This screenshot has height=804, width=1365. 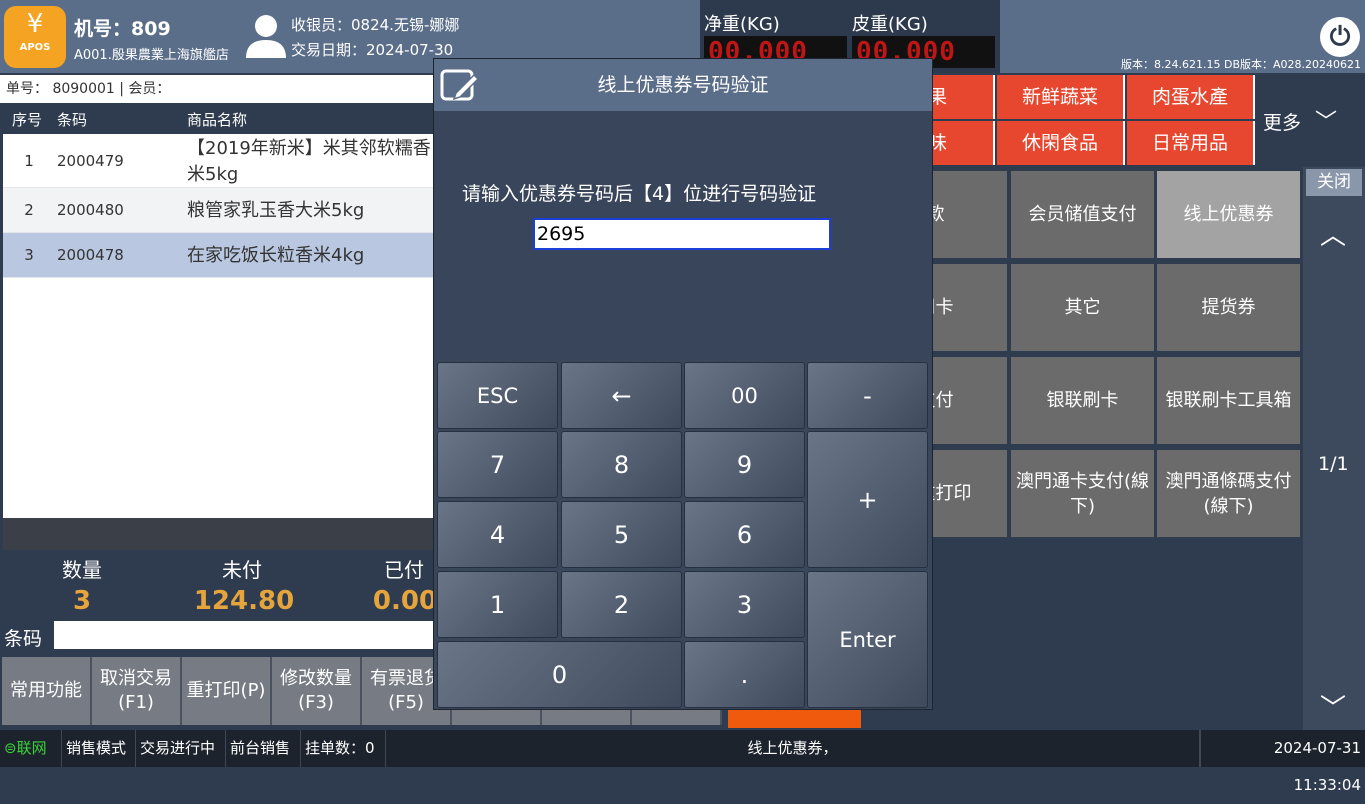 I want to click on network-icon: ⊜, so click(x=10, y=748).